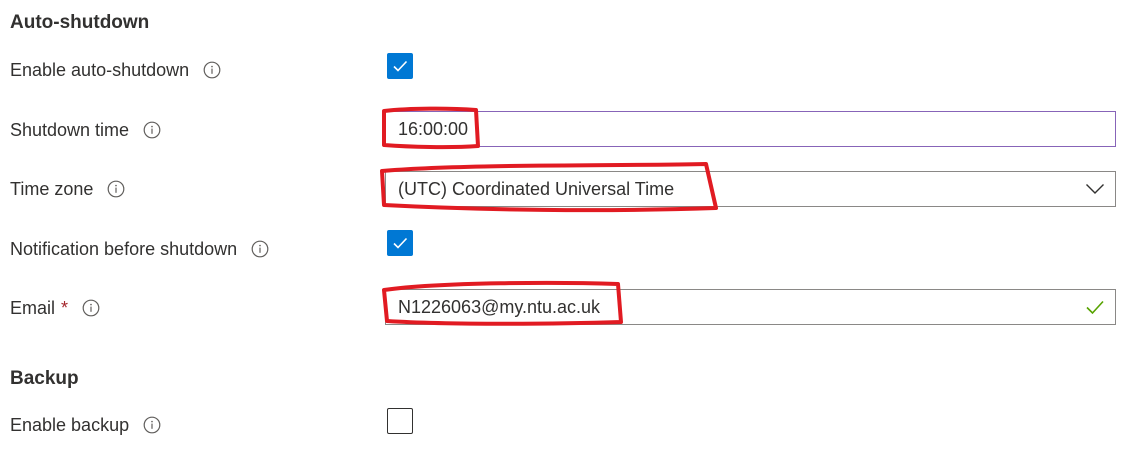 The width and height of the screenshot is (1137, 471). I want to click on shutdown-time-input: 16:00:00, so click(750, 129).